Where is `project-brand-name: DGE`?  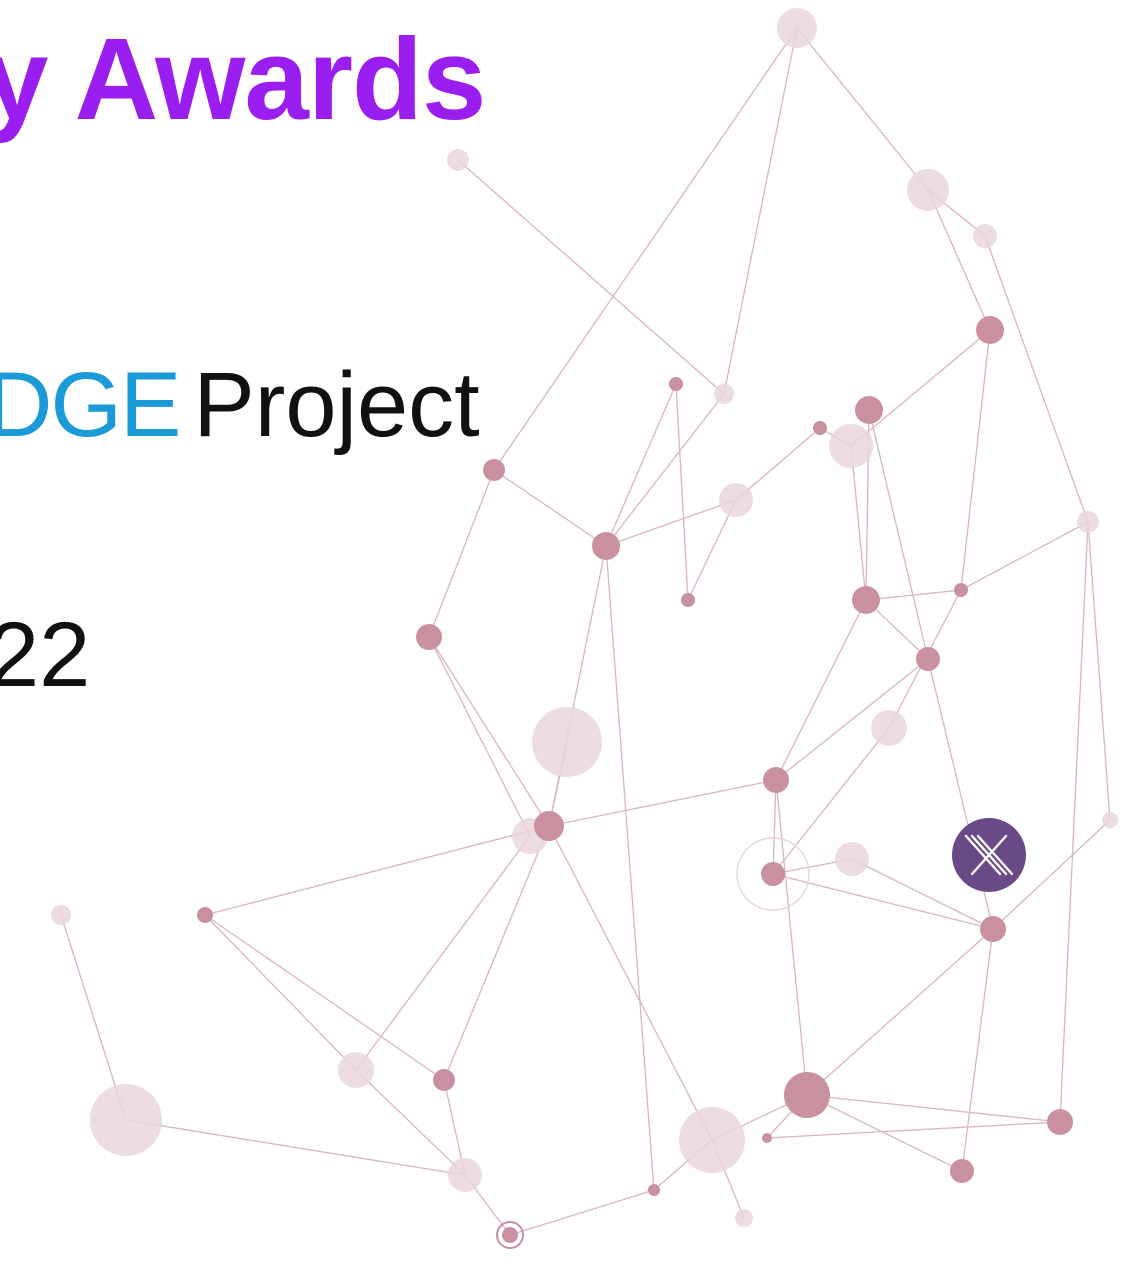 project-brand-name: DGE is located at coordinates (90, 405).